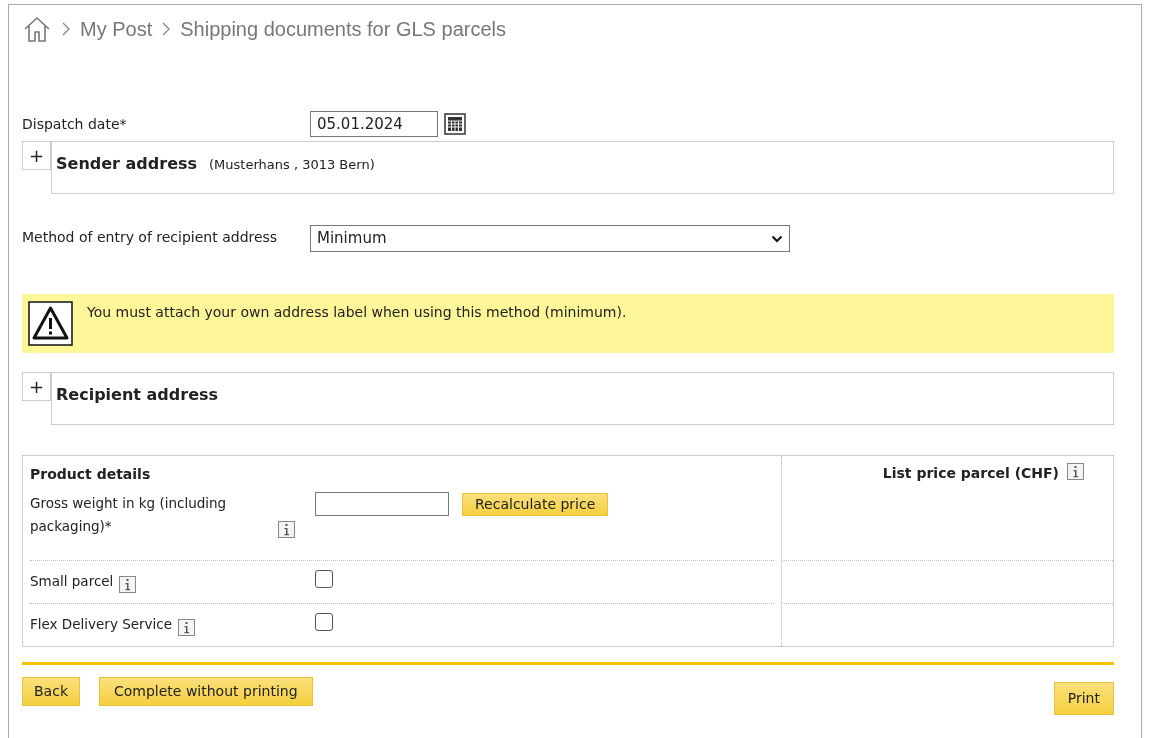 This screenshot has height=738, width=1150. I want to click on field-label: Gross weight in kg (including packaging)*, so click(129, 515).